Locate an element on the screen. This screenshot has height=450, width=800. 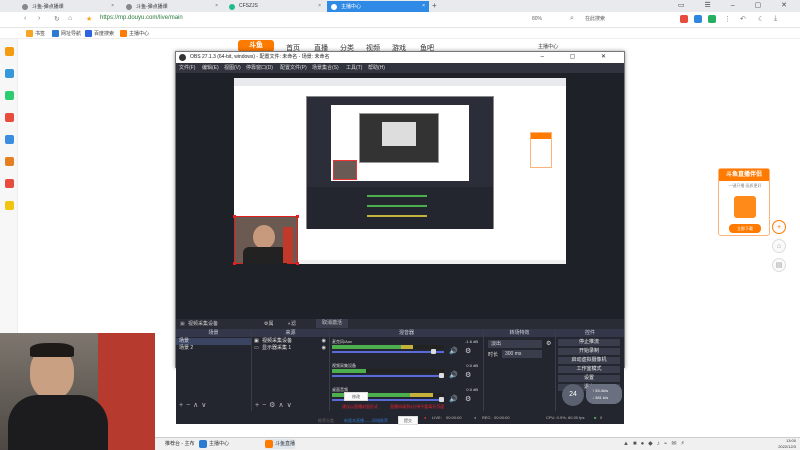
submit-button: 提交 is located at coordinates (408, 420).